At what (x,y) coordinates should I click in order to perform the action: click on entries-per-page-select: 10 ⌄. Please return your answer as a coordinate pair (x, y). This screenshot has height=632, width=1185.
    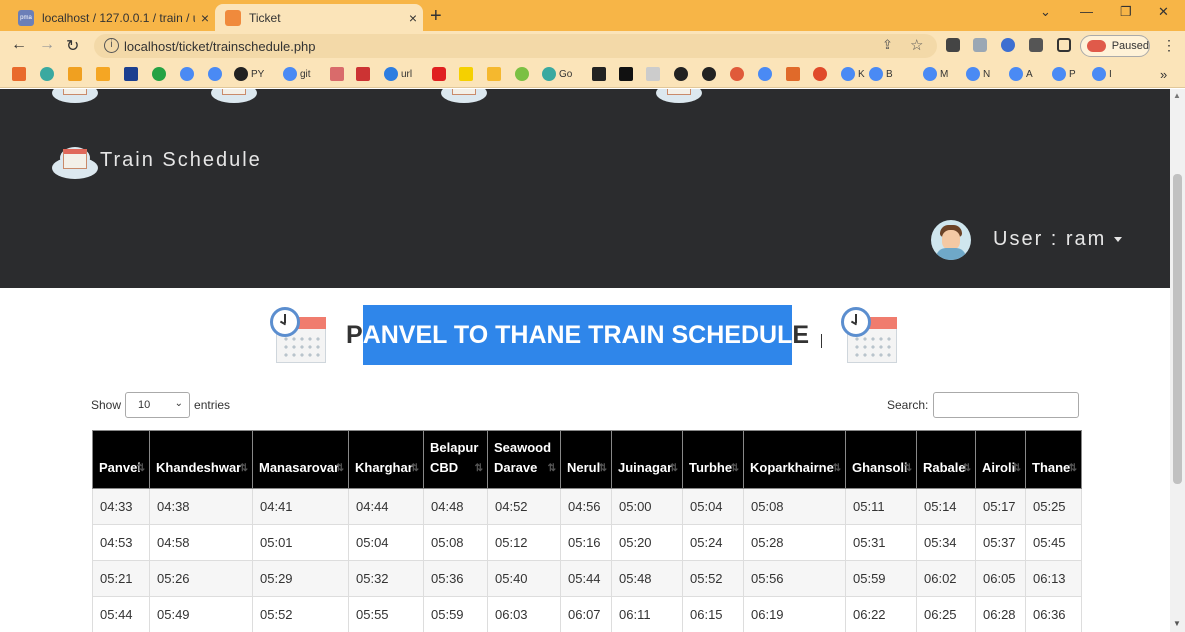
    Looking at the image, I should click on (158, 405).